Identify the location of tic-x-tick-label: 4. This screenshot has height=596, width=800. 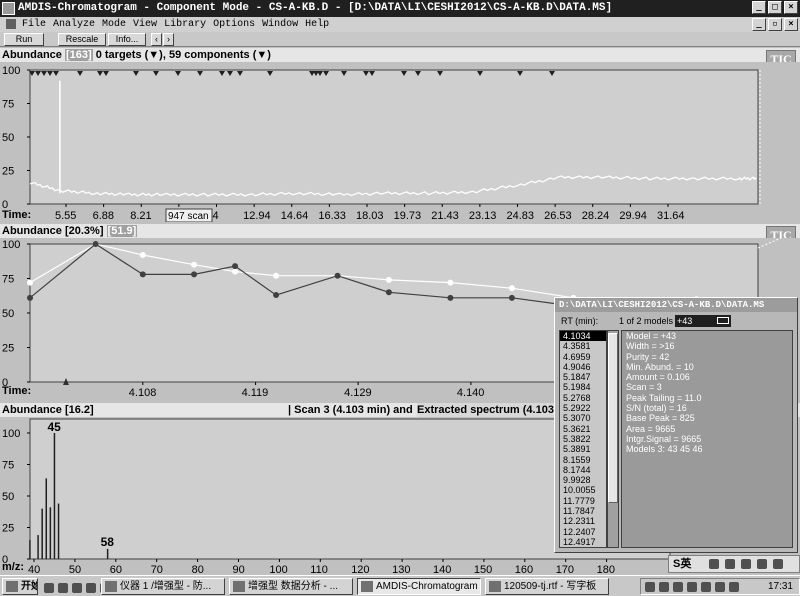
(216, 216).